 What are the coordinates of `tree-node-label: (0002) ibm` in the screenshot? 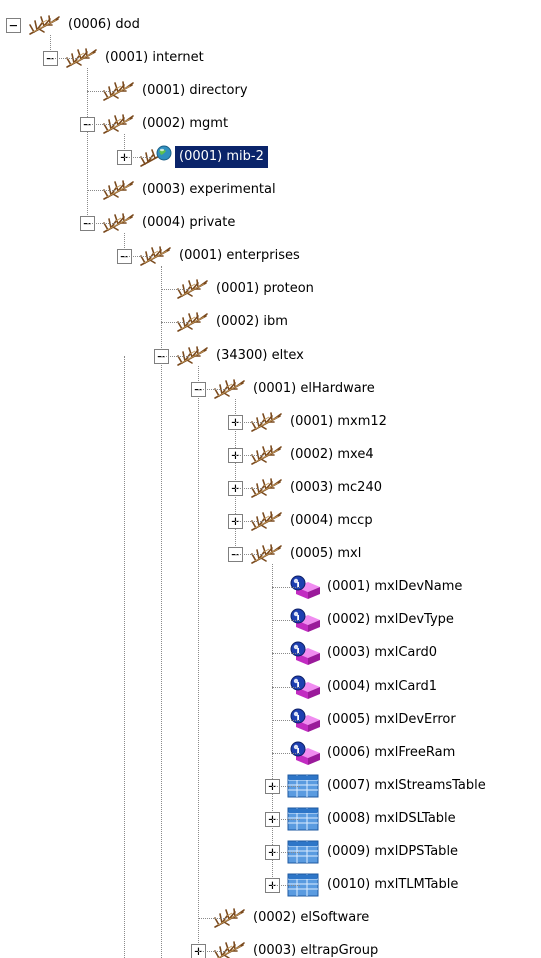 It's located at (252, 322).